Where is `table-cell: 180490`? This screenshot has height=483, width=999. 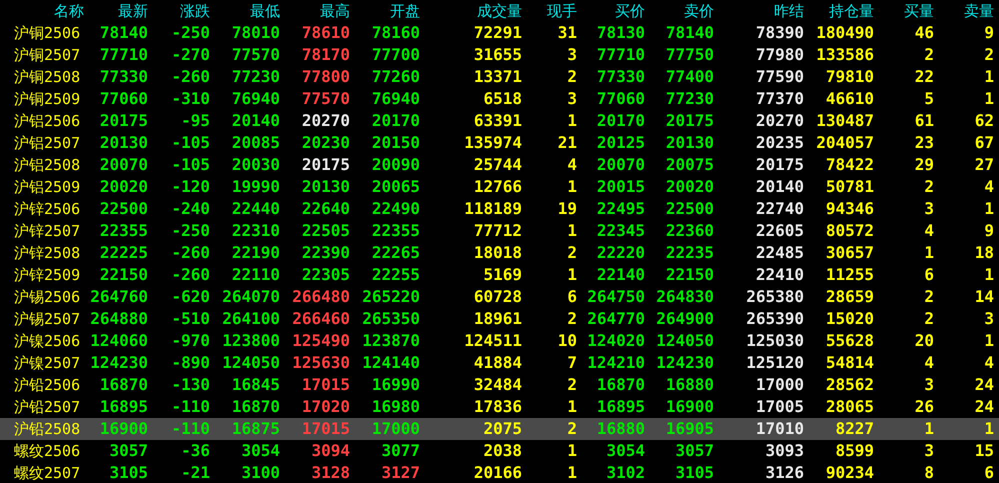
table-cell: 180490 is located at coordinates (845, 33).